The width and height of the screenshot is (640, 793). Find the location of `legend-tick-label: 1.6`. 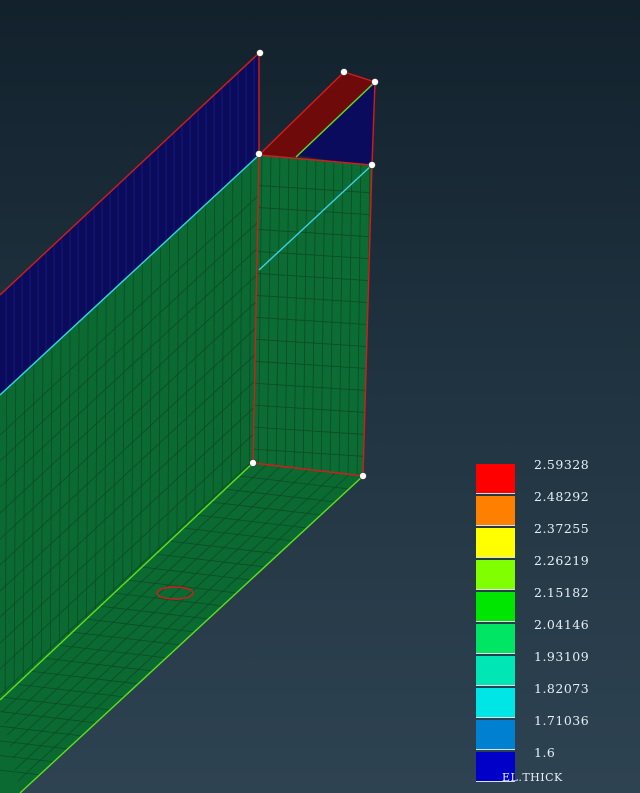

legend-tick-label: 1.6 is located at coordinates (545, 752).